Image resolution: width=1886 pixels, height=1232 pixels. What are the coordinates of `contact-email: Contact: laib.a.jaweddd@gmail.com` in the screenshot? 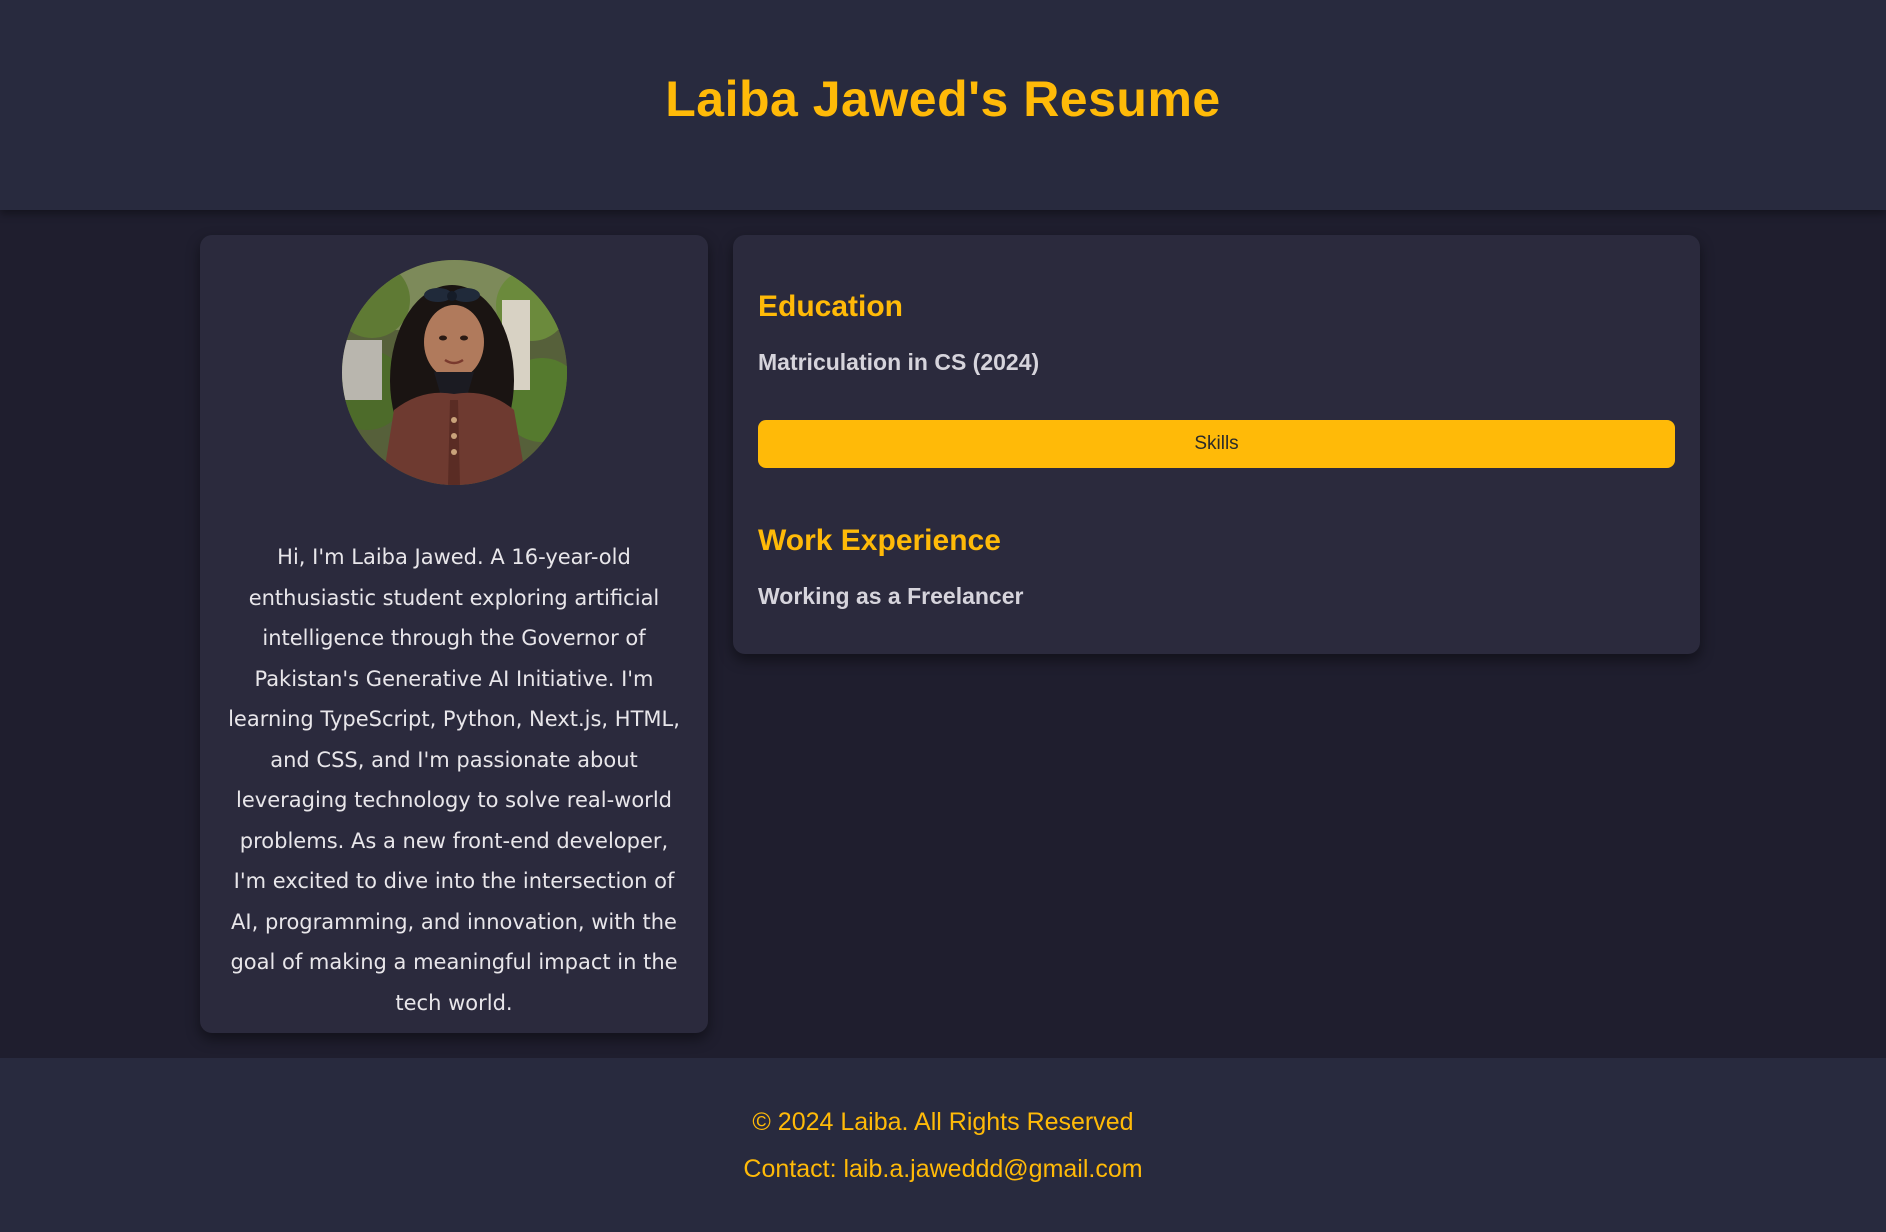 It's located at (943, 1169).